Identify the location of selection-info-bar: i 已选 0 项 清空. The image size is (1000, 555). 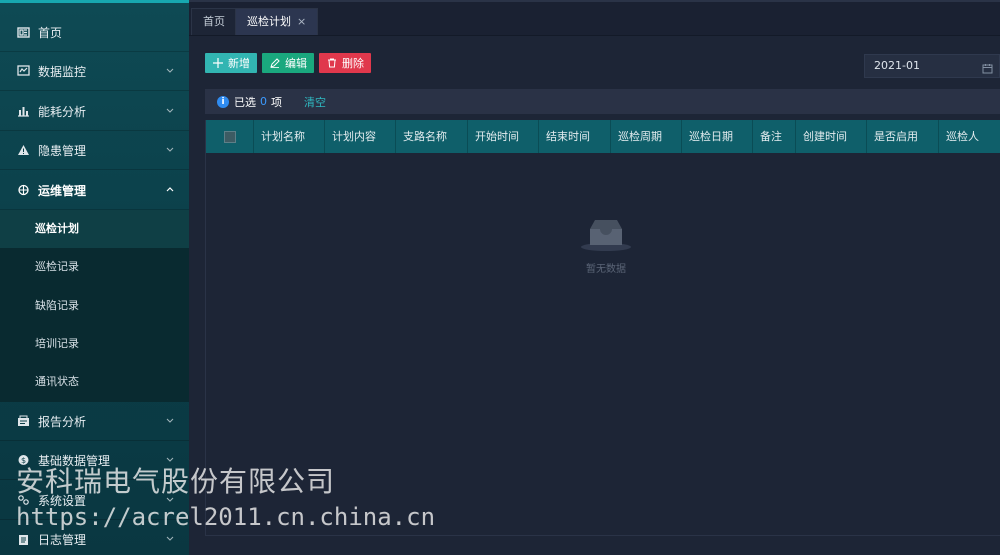
(602, 101).